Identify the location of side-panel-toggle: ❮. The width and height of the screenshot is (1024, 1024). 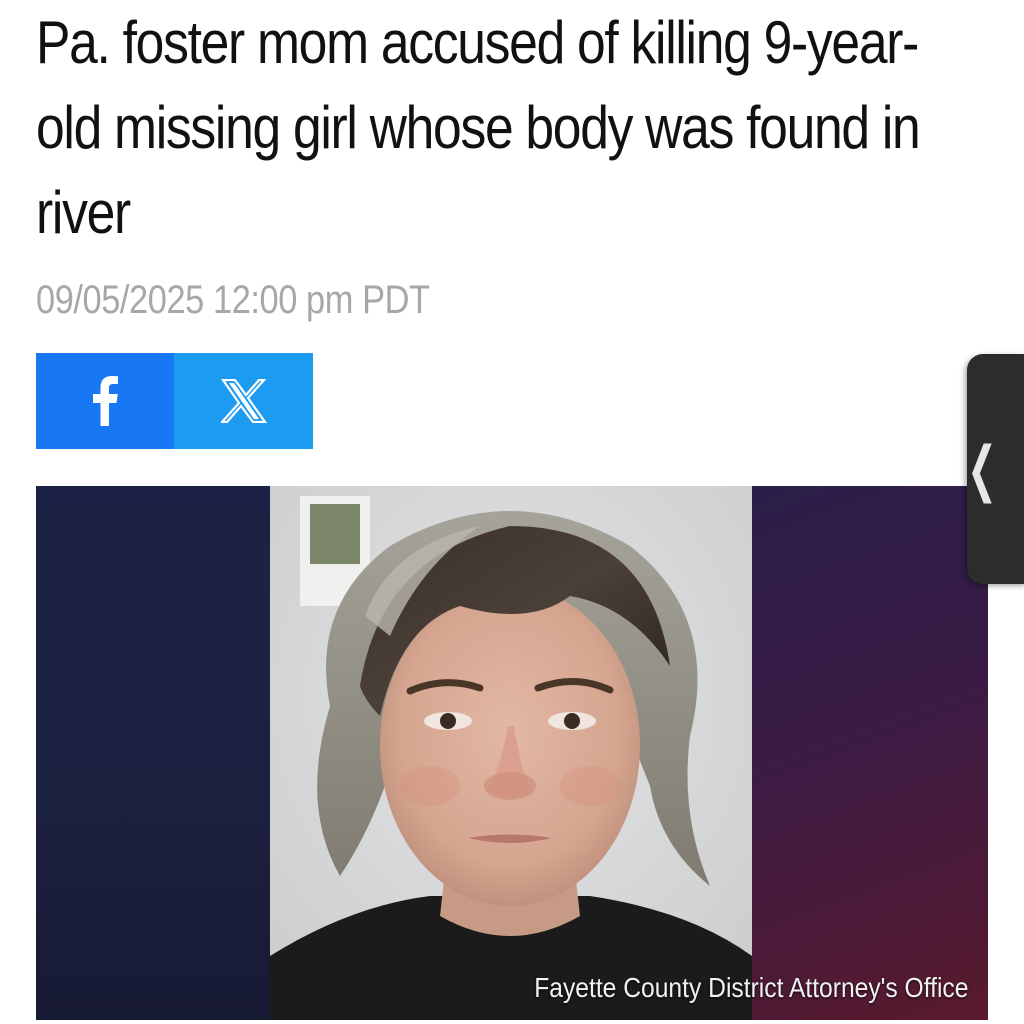
(995, 469).